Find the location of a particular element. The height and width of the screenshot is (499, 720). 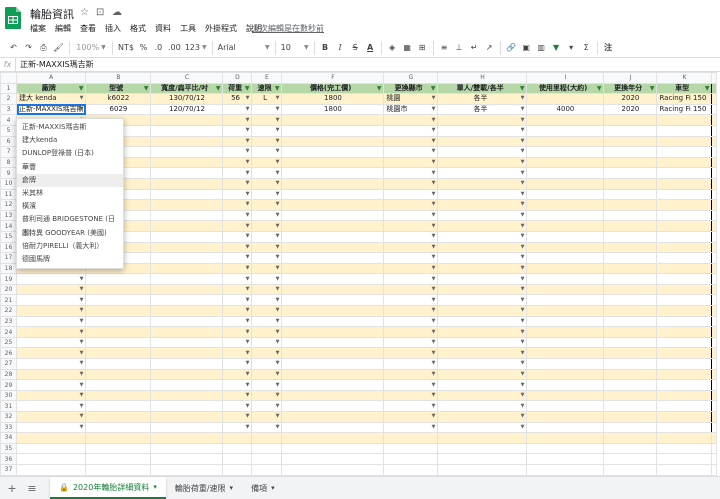

row-header: 27 is located at coordinates (8, 364).